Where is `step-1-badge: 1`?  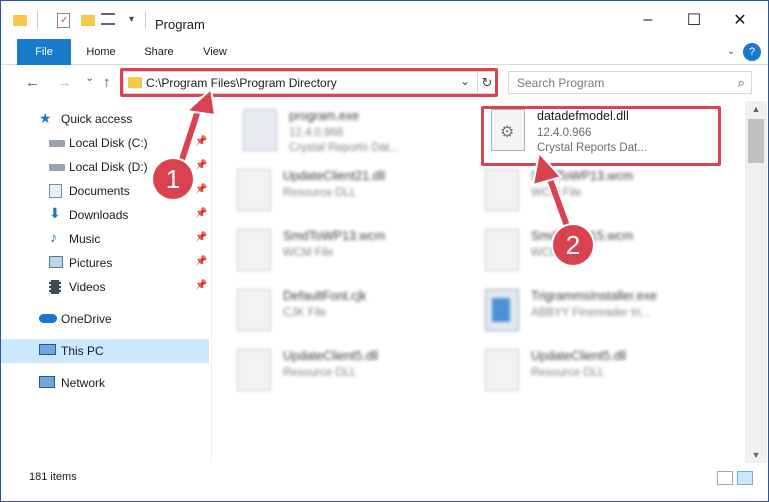
step-1-badge: 1 is located at coordinates (173, 179).